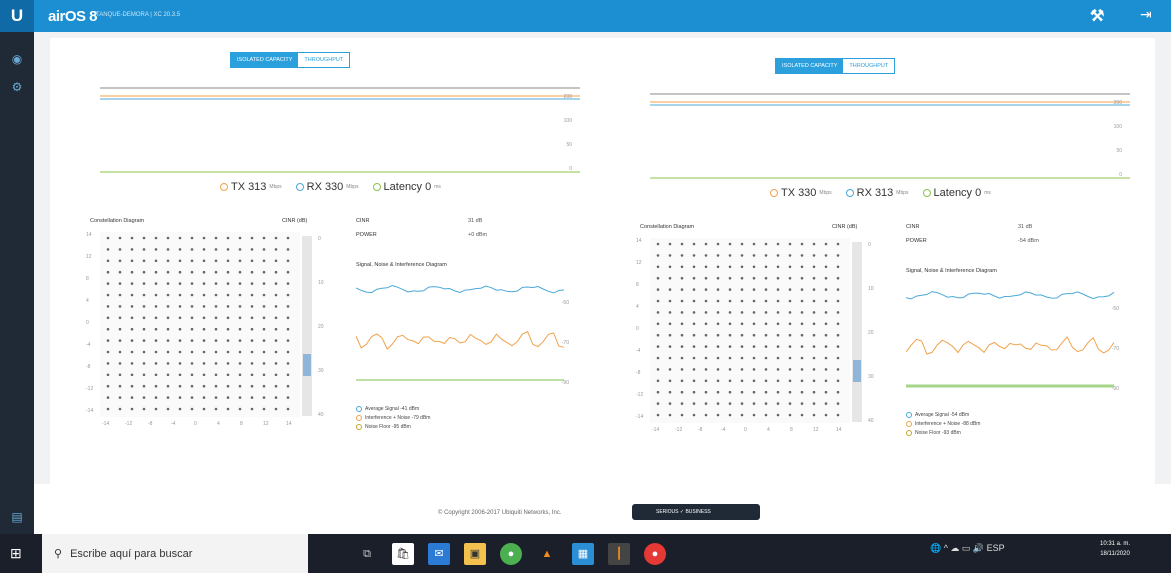  Describe the element at coordinates (403, 554) in the screenshot. I see `store-icon: 🛍` at that location.